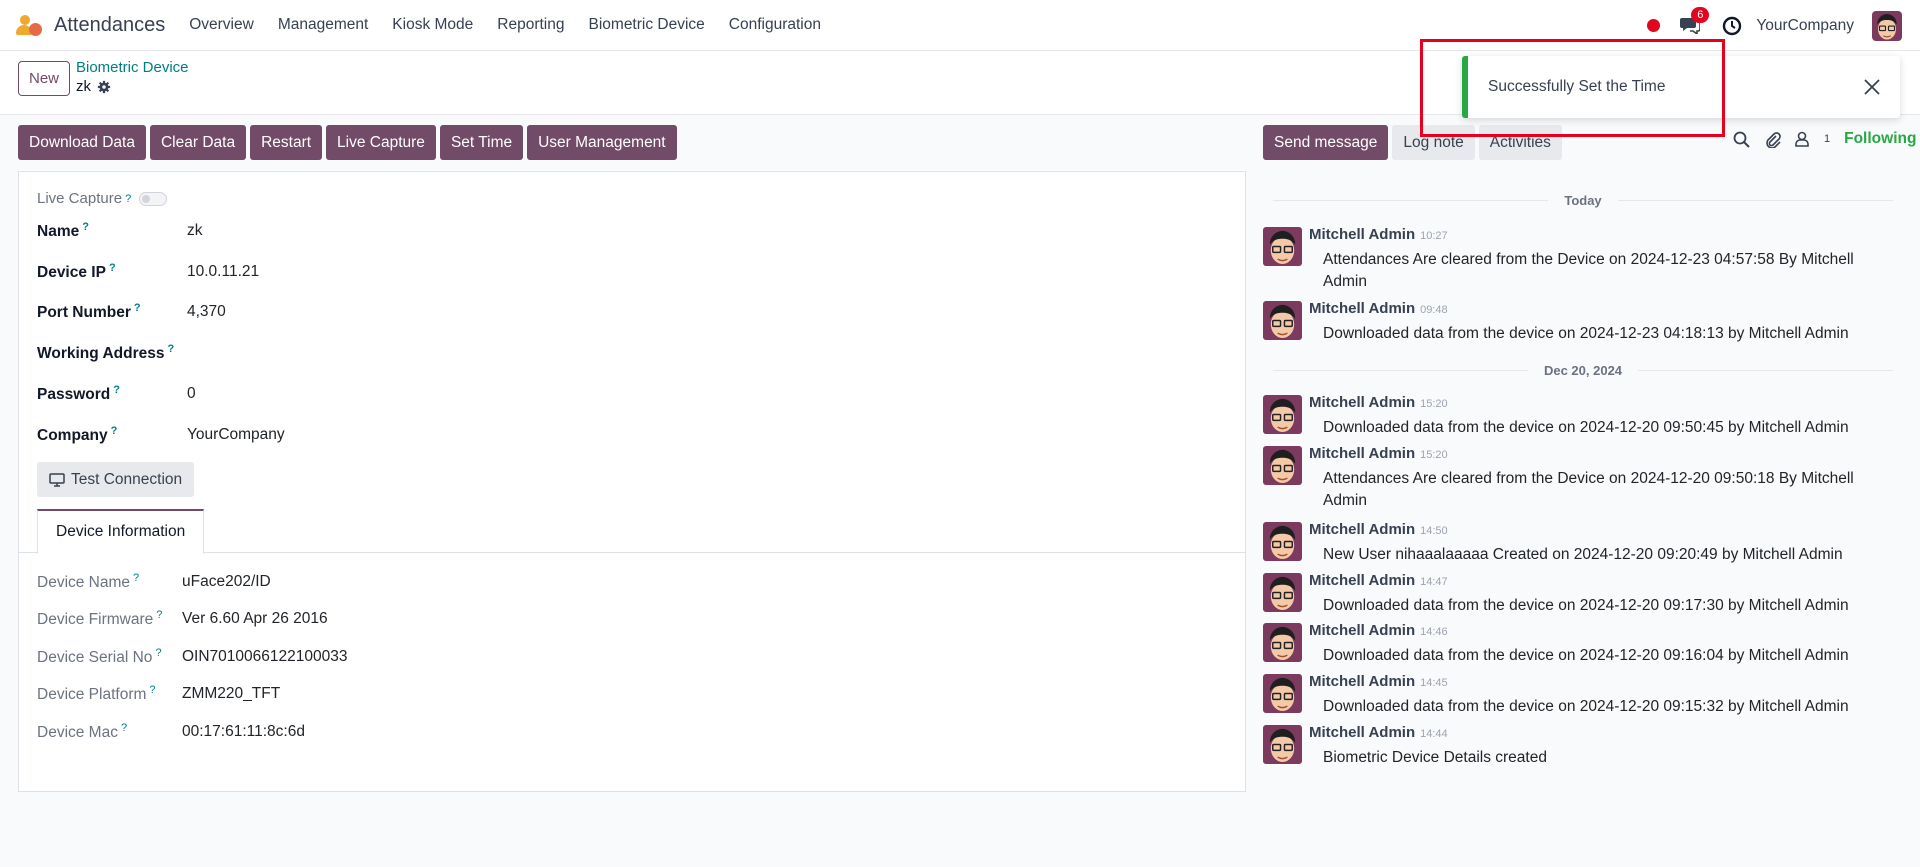 The image size is (1920, 867). Describe the element at coordinates (1772, 139) in the screenshot. I see `paperclip-icon` at that location.